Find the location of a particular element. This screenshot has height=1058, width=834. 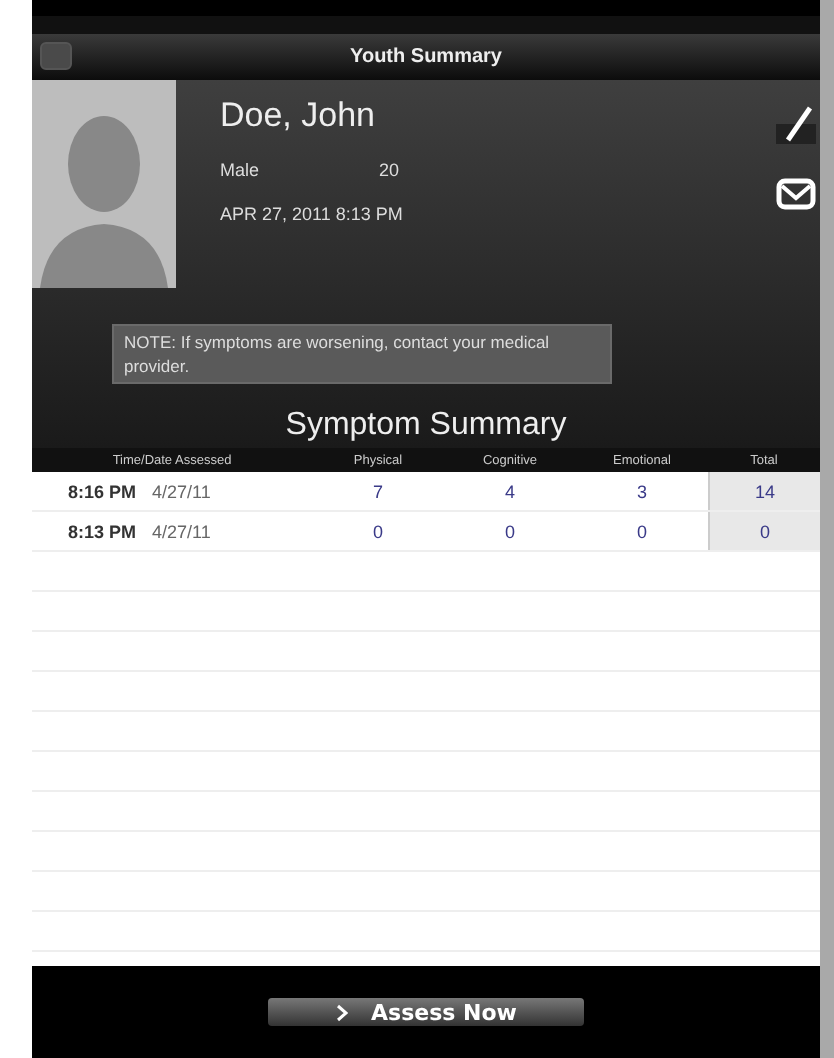

mail-icon is located at coordinates (796, 197).